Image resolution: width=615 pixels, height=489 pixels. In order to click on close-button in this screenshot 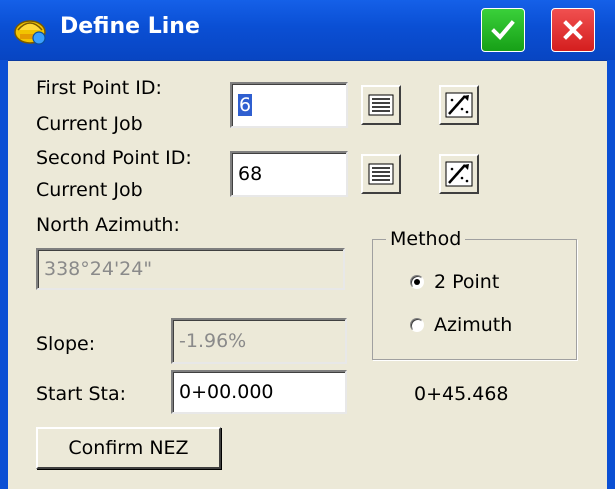, I will do `click(573, 30)`.